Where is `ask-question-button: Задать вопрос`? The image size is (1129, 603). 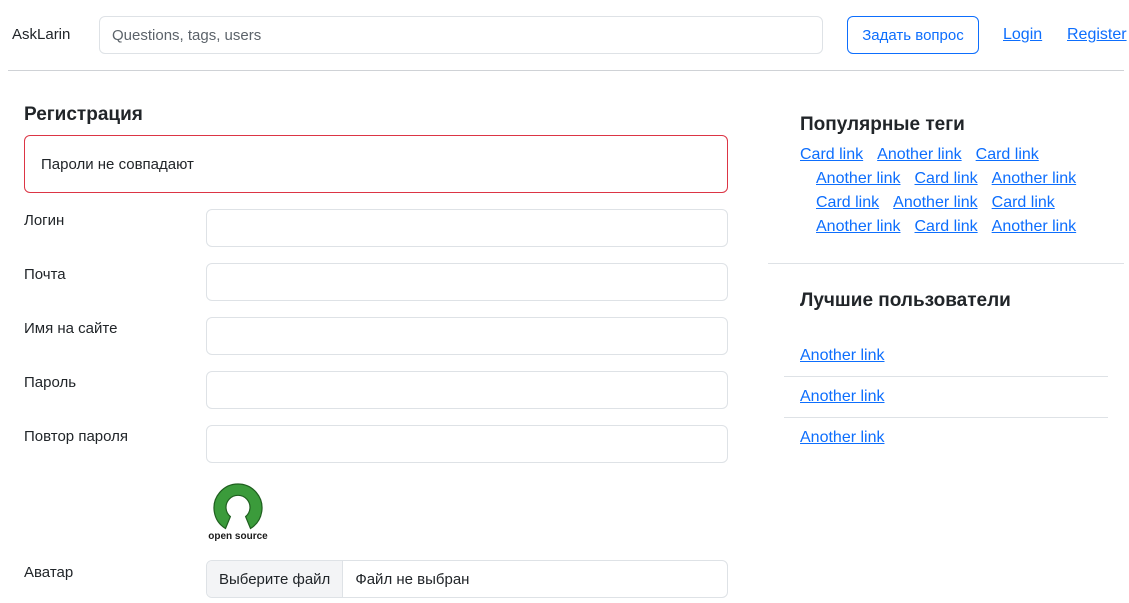 ask-question-button: Задать вопрос is located at coordinates (913, 35).